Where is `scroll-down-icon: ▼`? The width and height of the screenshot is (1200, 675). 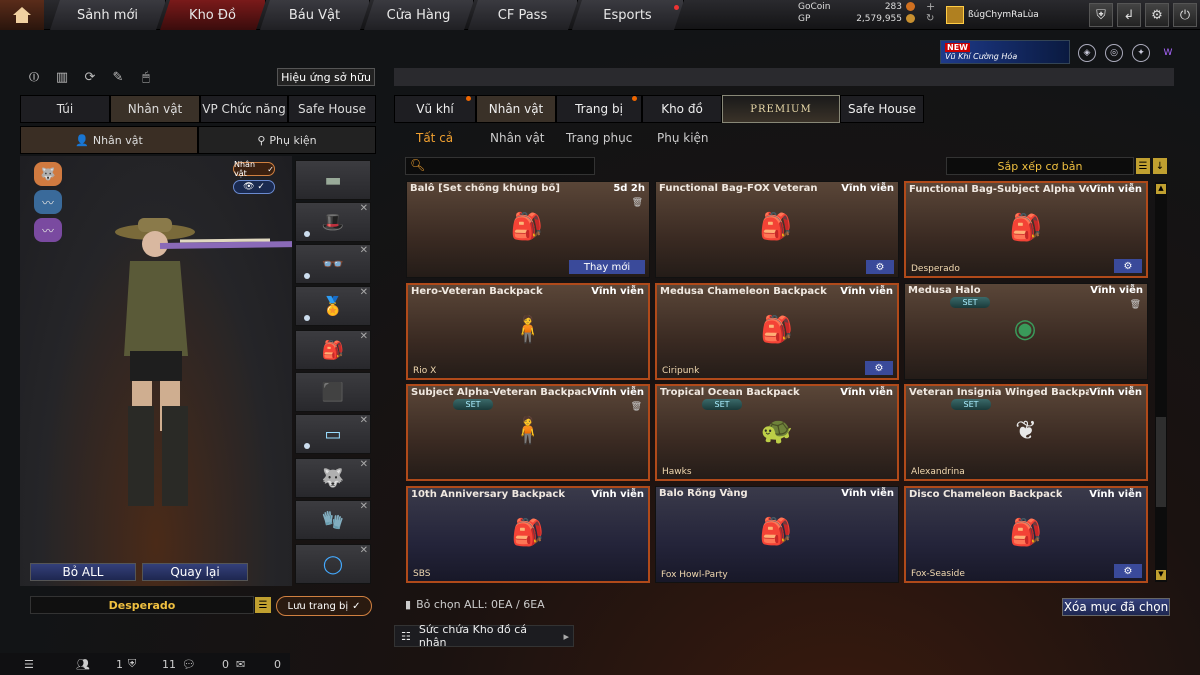 scroll-down-icon: ▼ is located at coordinates (1161, 575).